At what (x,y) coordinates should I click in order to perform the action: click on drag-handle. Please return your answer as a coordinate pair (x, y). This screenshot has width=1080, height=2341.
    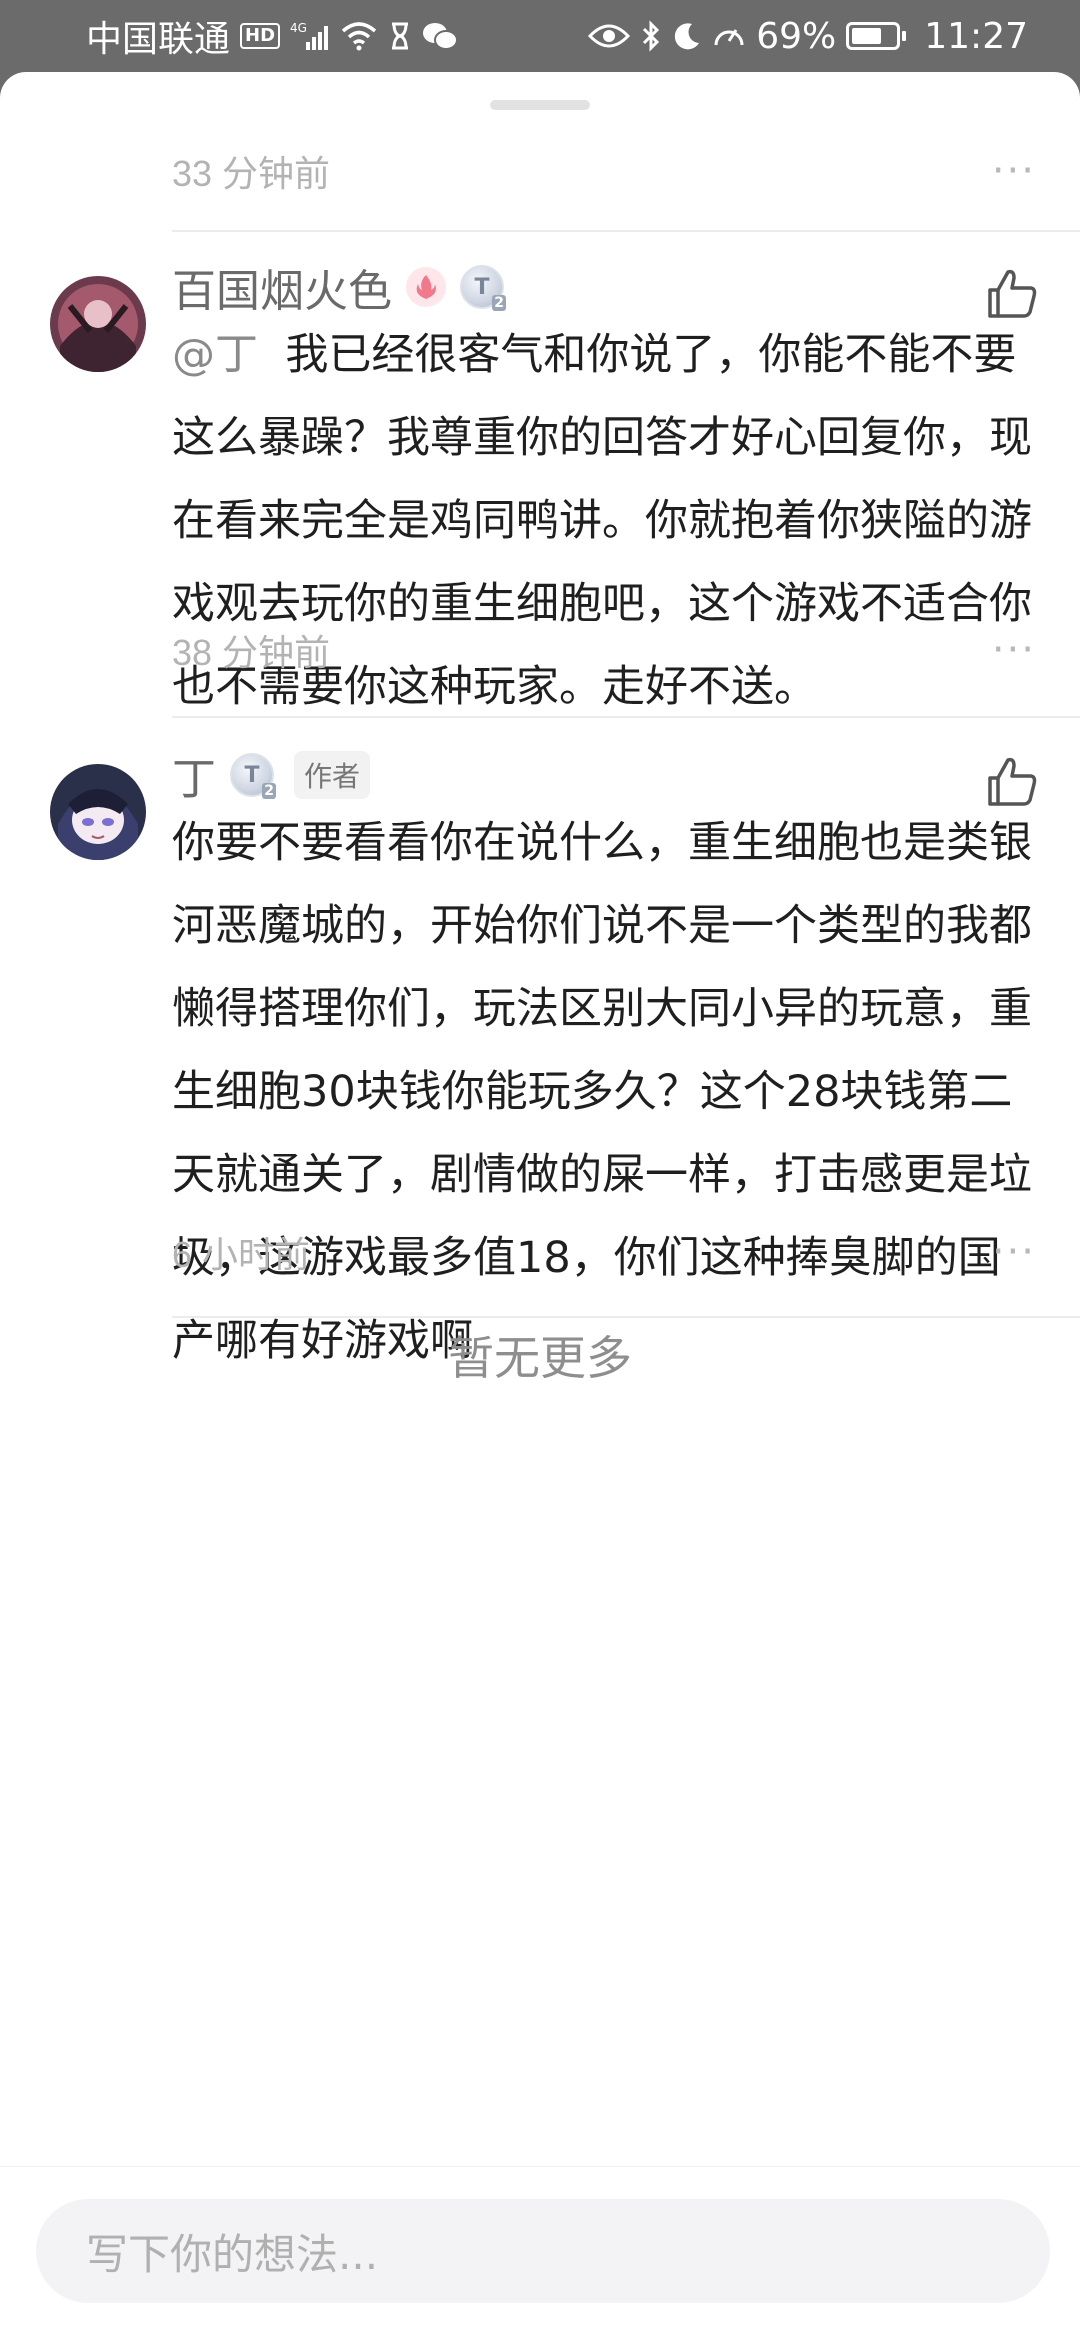
    Looking at the image, I should click on (540, 105).